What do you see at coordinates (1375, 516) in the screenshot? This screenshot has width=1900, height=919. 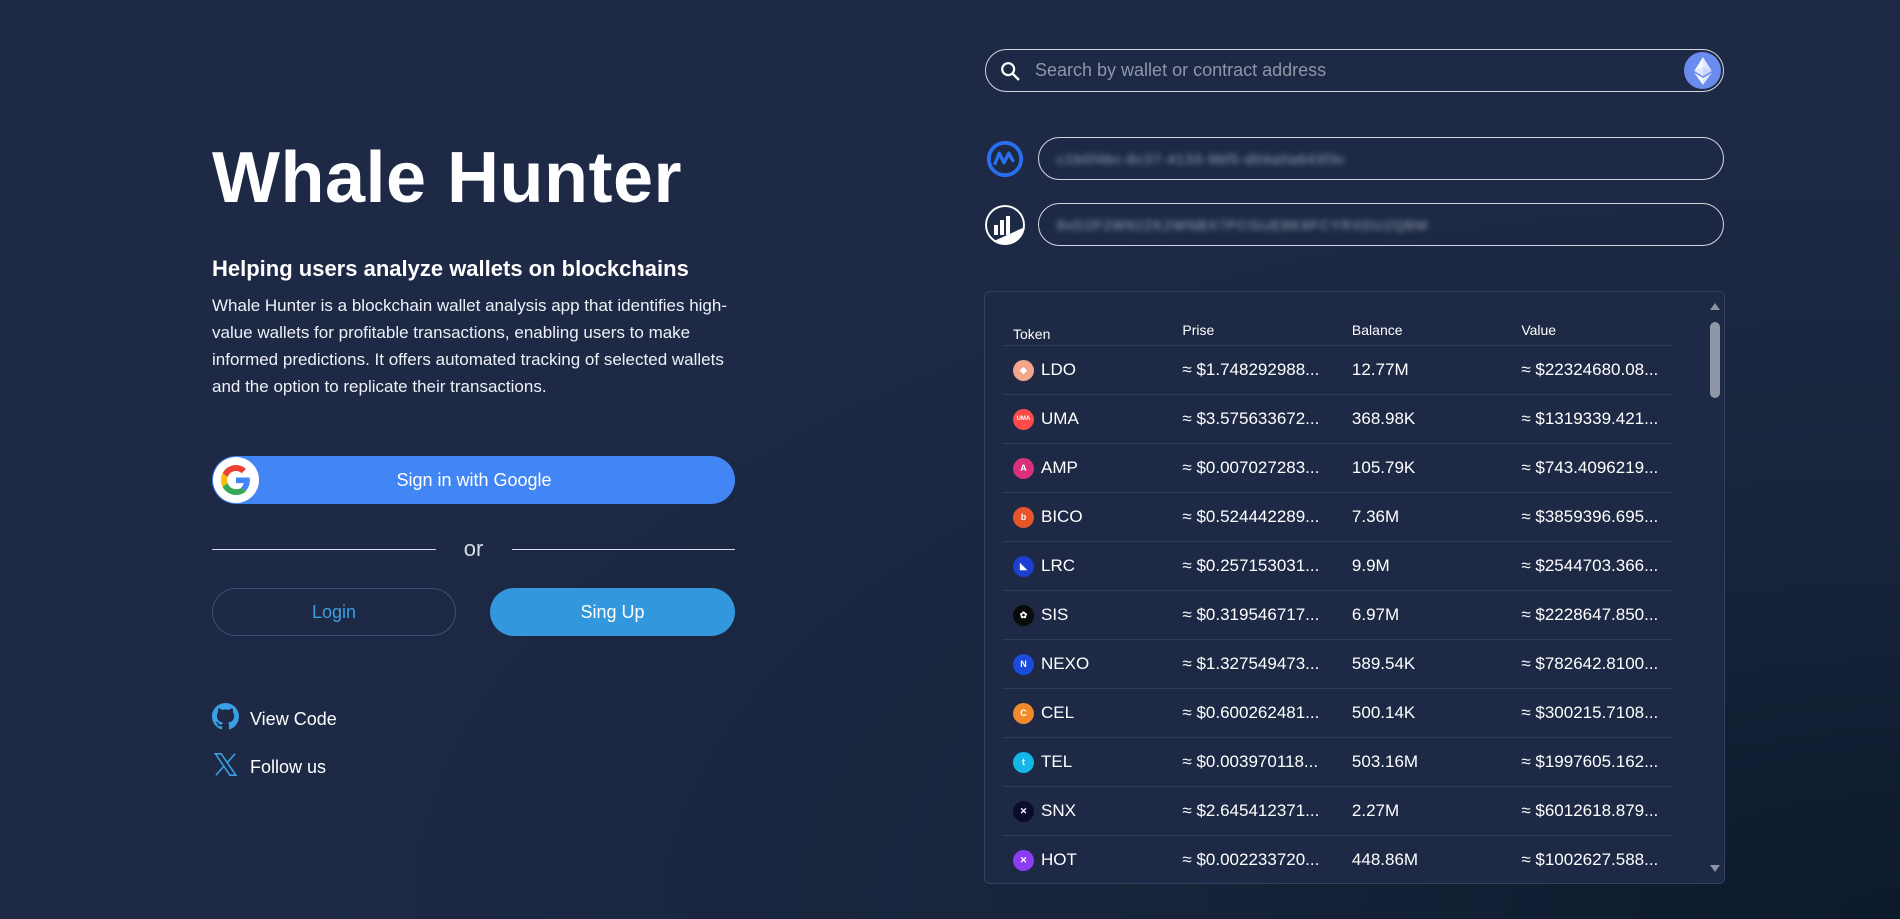 I see `balance-cell: 7.36M` at bounding box center [1375, 516].